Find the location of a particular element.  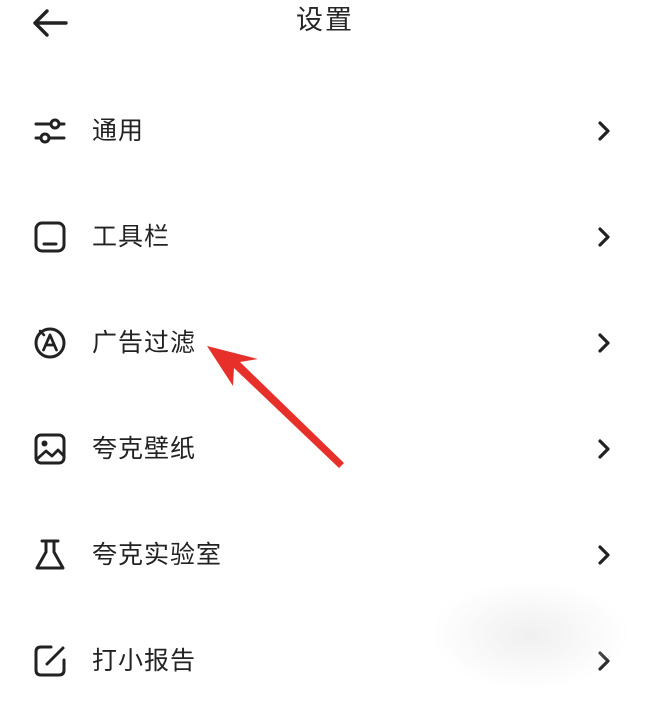

menu-item-general: 通用 is located at coordinates (325, 131).